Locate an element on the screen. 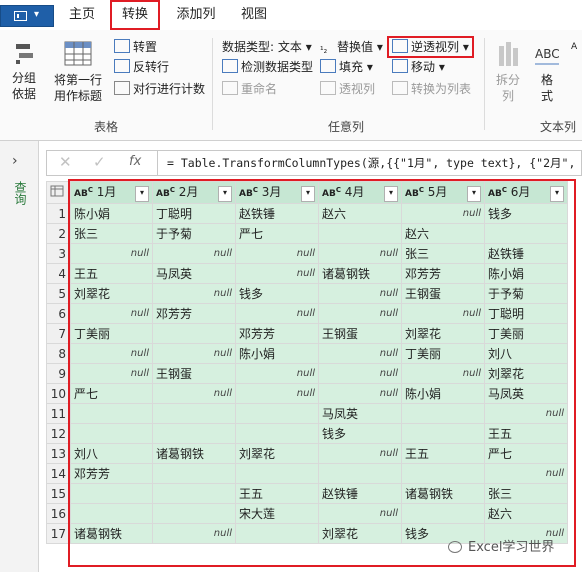 The image size is (582, 572). column-header: ABC 5月 ▾ is located at coordinates (443, 192).